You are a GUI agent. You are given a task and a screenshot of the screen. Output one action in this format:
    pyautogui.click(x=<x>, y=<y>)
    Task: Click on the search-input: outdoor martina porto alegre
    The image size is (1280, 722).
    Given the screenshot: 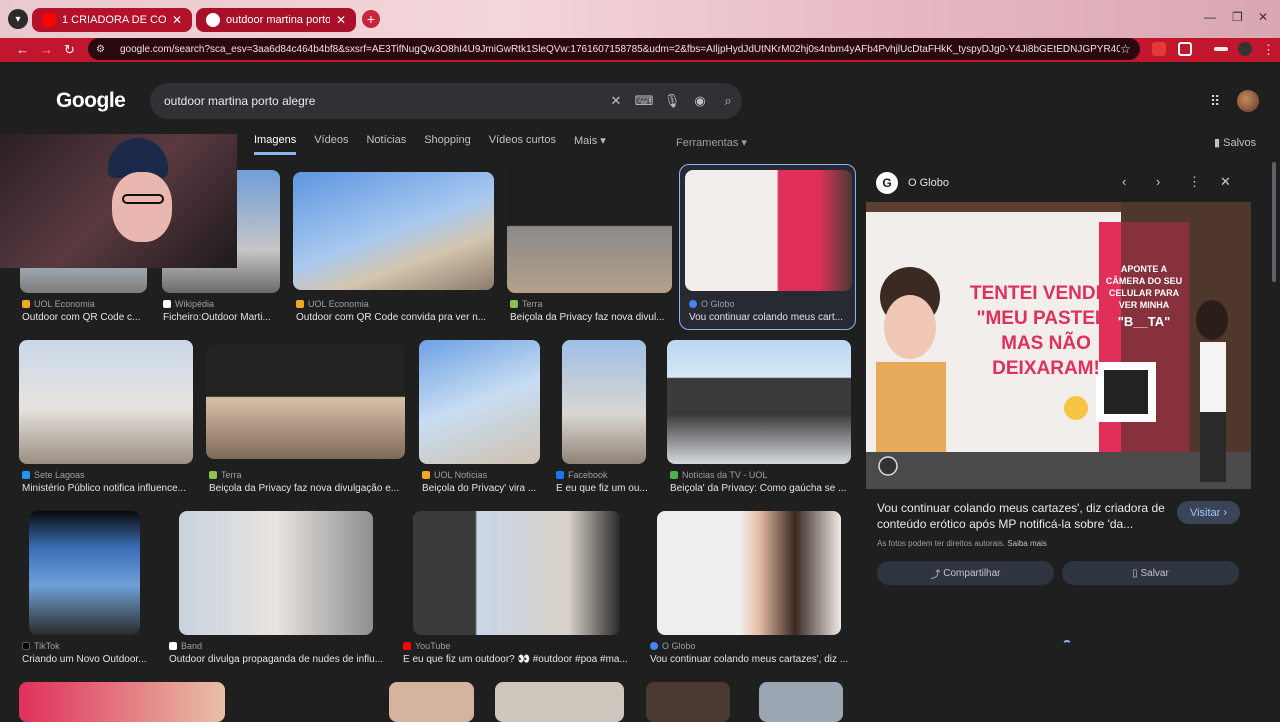 What is the action you would take?
    pyautogui.click(x=383, y=101)
    